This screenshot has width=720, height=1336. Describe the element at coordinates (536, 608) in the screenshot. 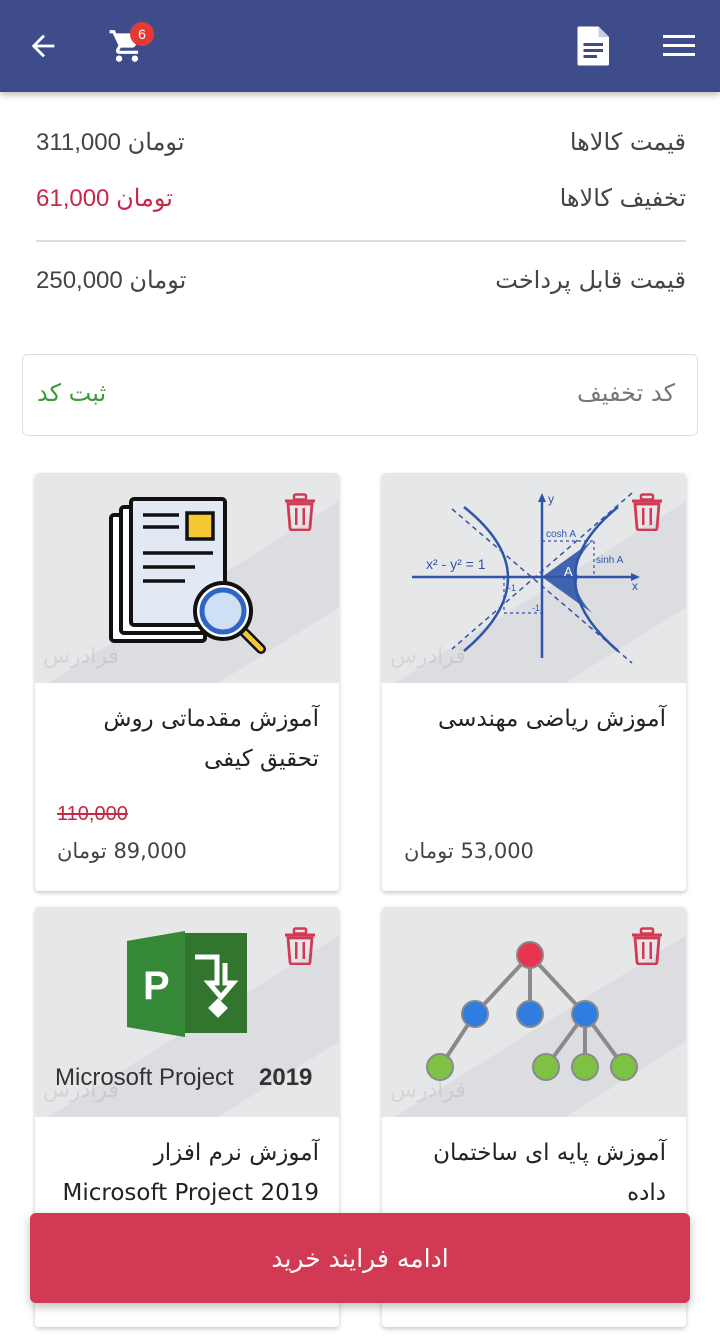

I see `neg-one-label-b: -1` at that location.